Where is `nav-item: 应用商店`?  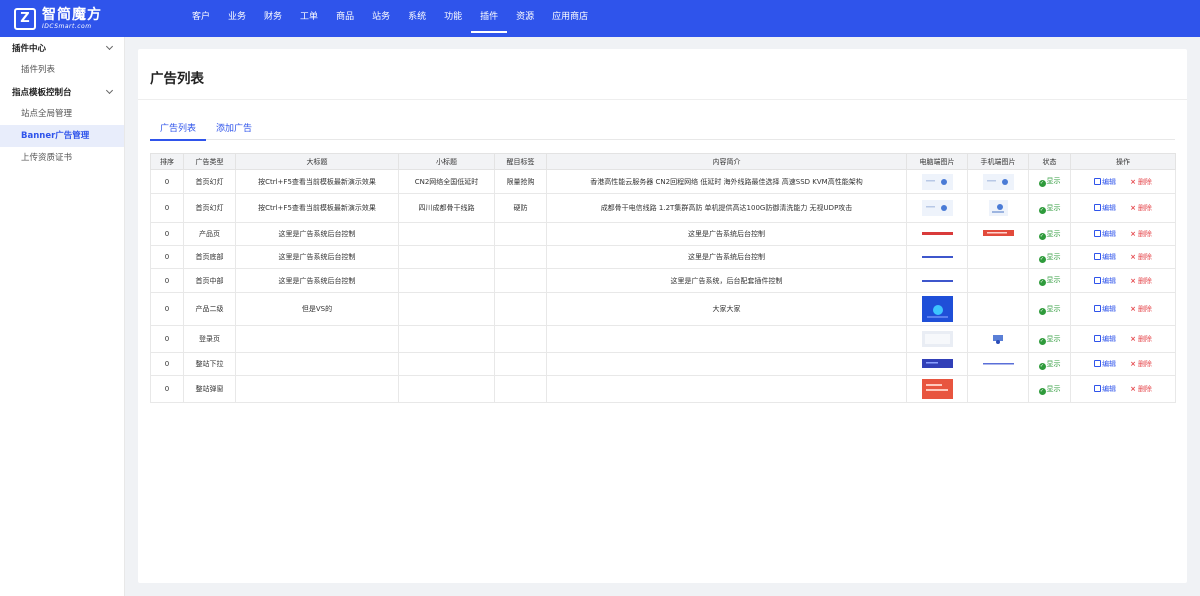 nav-item: 应用商店 is located at coordinates (570, 18).